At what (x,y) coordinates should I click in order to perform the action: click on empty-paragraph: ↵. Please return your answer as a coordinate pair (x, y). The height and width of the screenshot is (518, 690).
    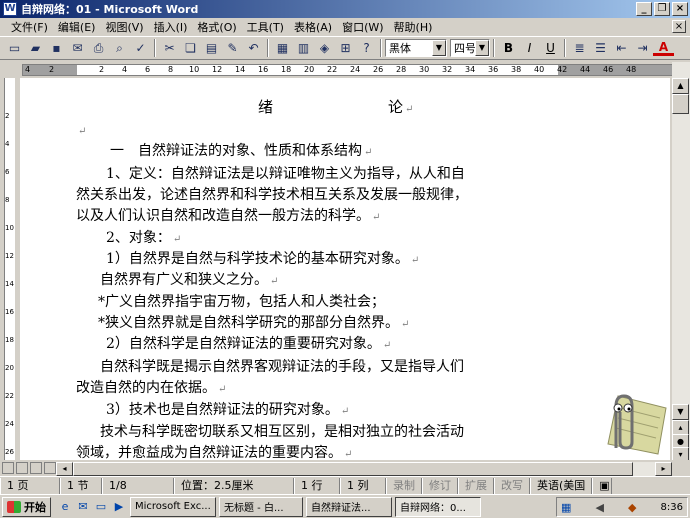
    Looking at the image, I should click on (82, 131).